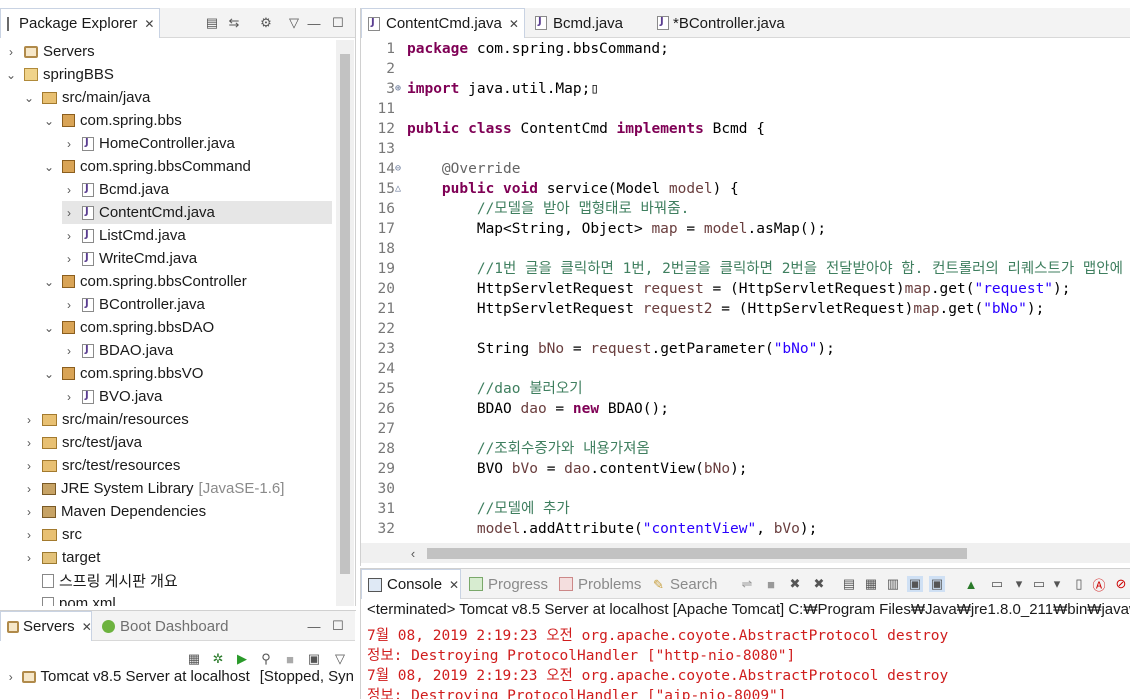 The width and height of the screenshot is (1130, 699). I want to click on tree-scrollbar, so click(345, 323).